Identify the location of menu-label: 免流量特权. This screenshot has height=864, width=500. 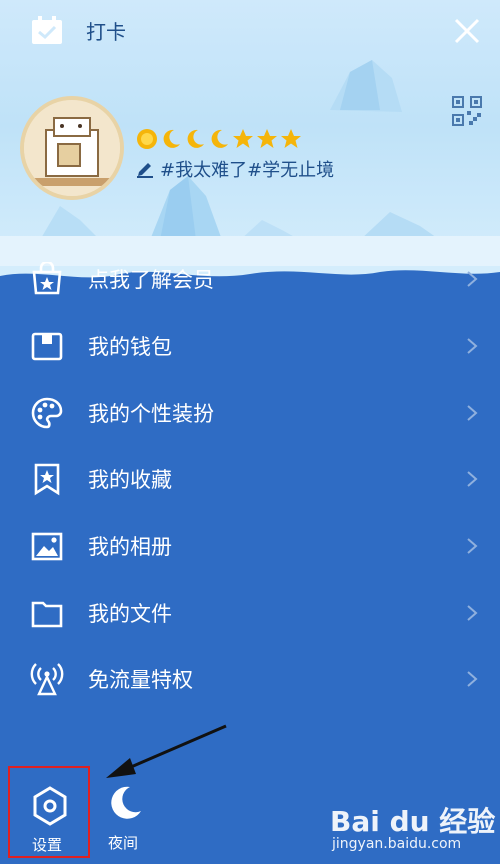
(140, 680).